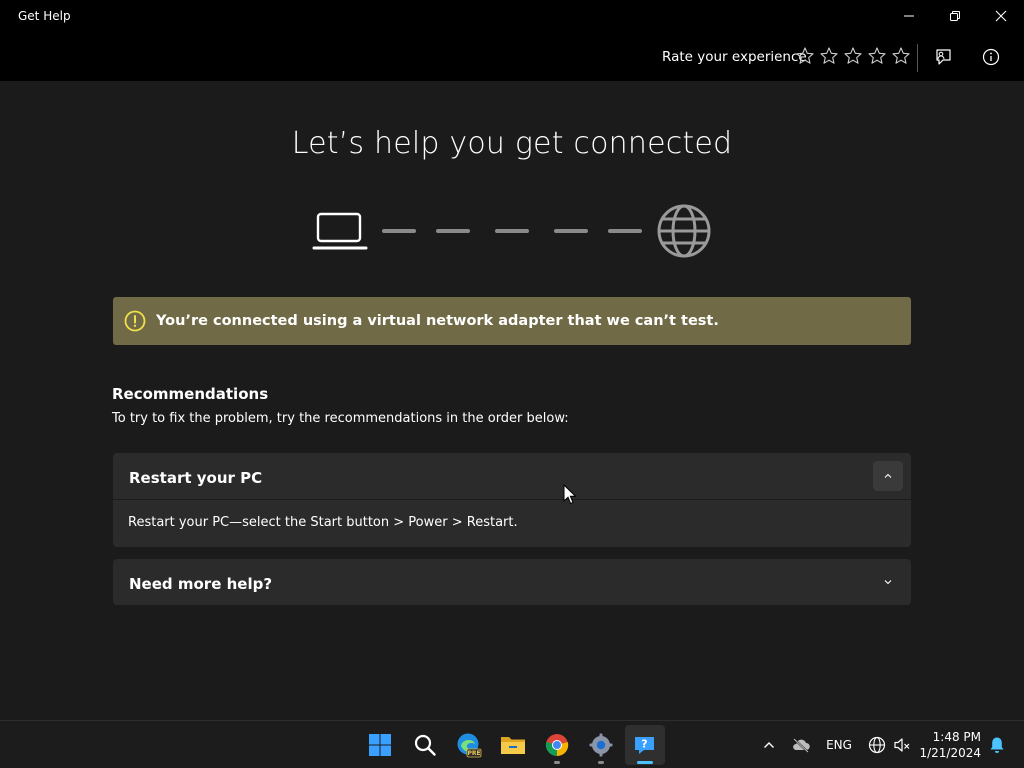  I want to click on more-help-card-title: Need more help?, so click(201, 584).